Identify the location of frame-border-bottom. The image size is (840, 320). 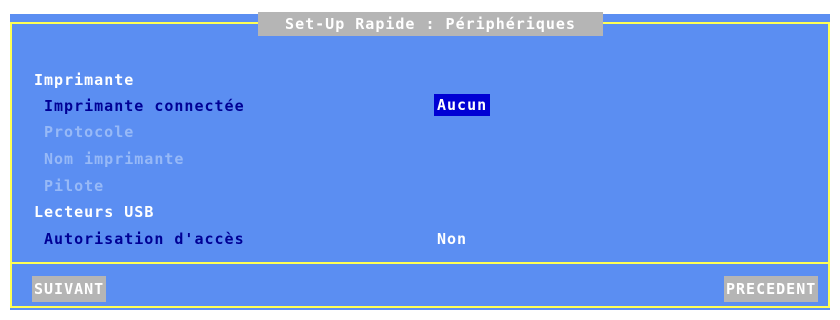
(420, 307).